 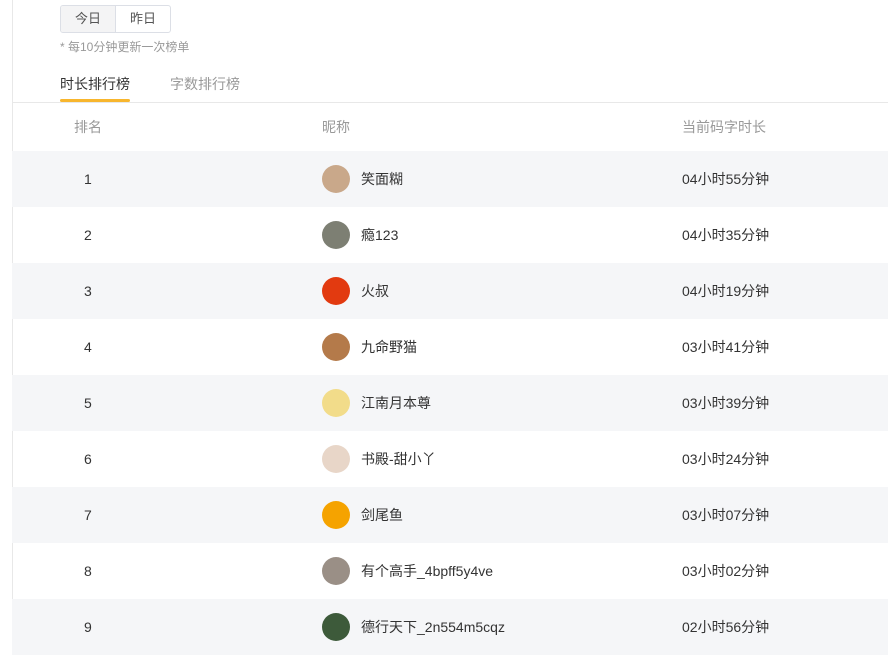 I want to click on tab-wordcount-ranking: 字数排行榜, so click(x=205, y=88).